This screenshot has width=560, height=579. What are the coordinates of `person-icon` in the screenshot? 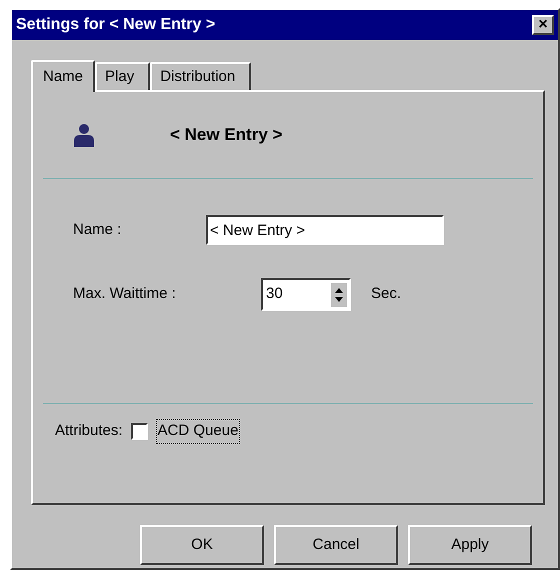 It's located at (84, 135).